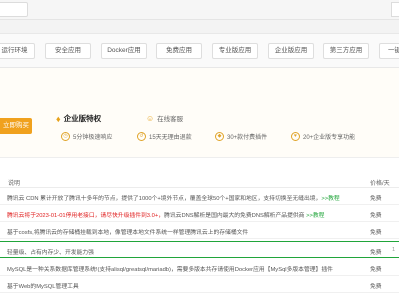  I want to click on feature-text: 15天无理由退款, so click(170, 138).